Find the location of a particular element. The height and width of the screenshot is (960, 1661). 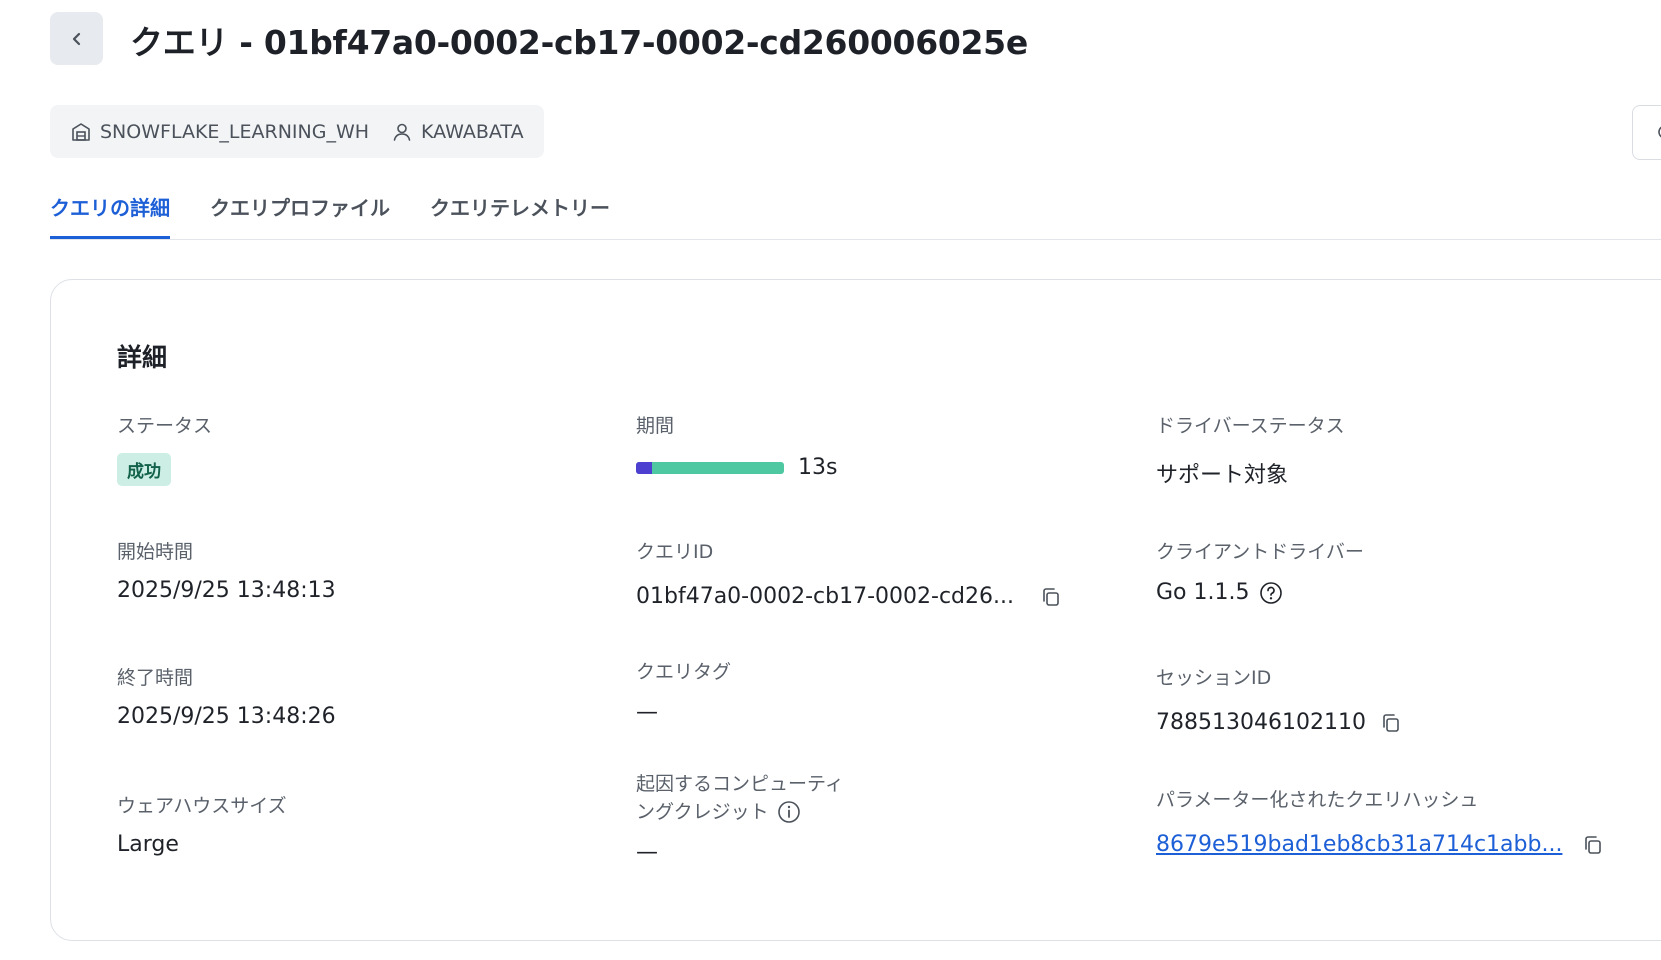

client-driver-label: クライアントドライバー is located at coordinates (1260, 552).